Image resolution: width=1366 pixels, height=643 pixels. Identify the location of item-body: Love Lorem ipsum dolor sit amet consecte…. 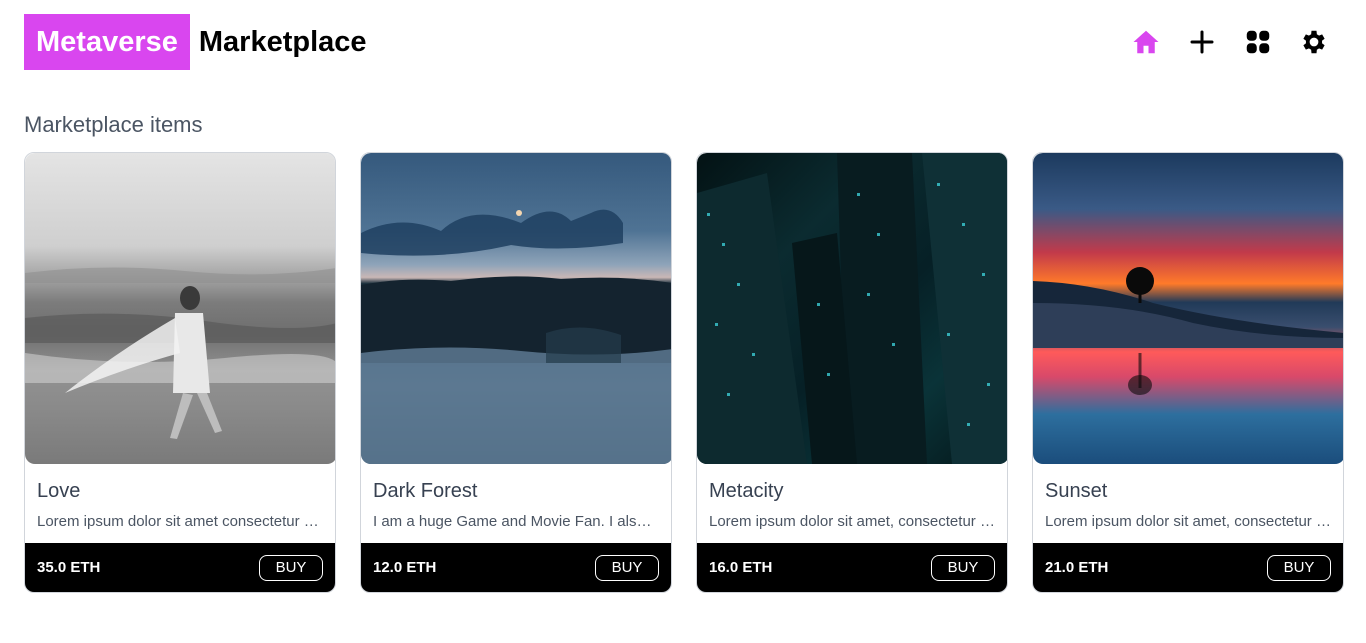
(180, 503).